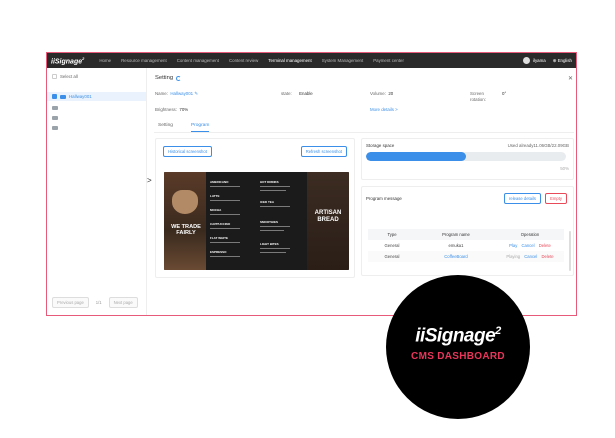  What do you see at coordinates (98, 302) in the screenshot?
I see `page-indicator: 1/1` at bounding box center [98, 302].